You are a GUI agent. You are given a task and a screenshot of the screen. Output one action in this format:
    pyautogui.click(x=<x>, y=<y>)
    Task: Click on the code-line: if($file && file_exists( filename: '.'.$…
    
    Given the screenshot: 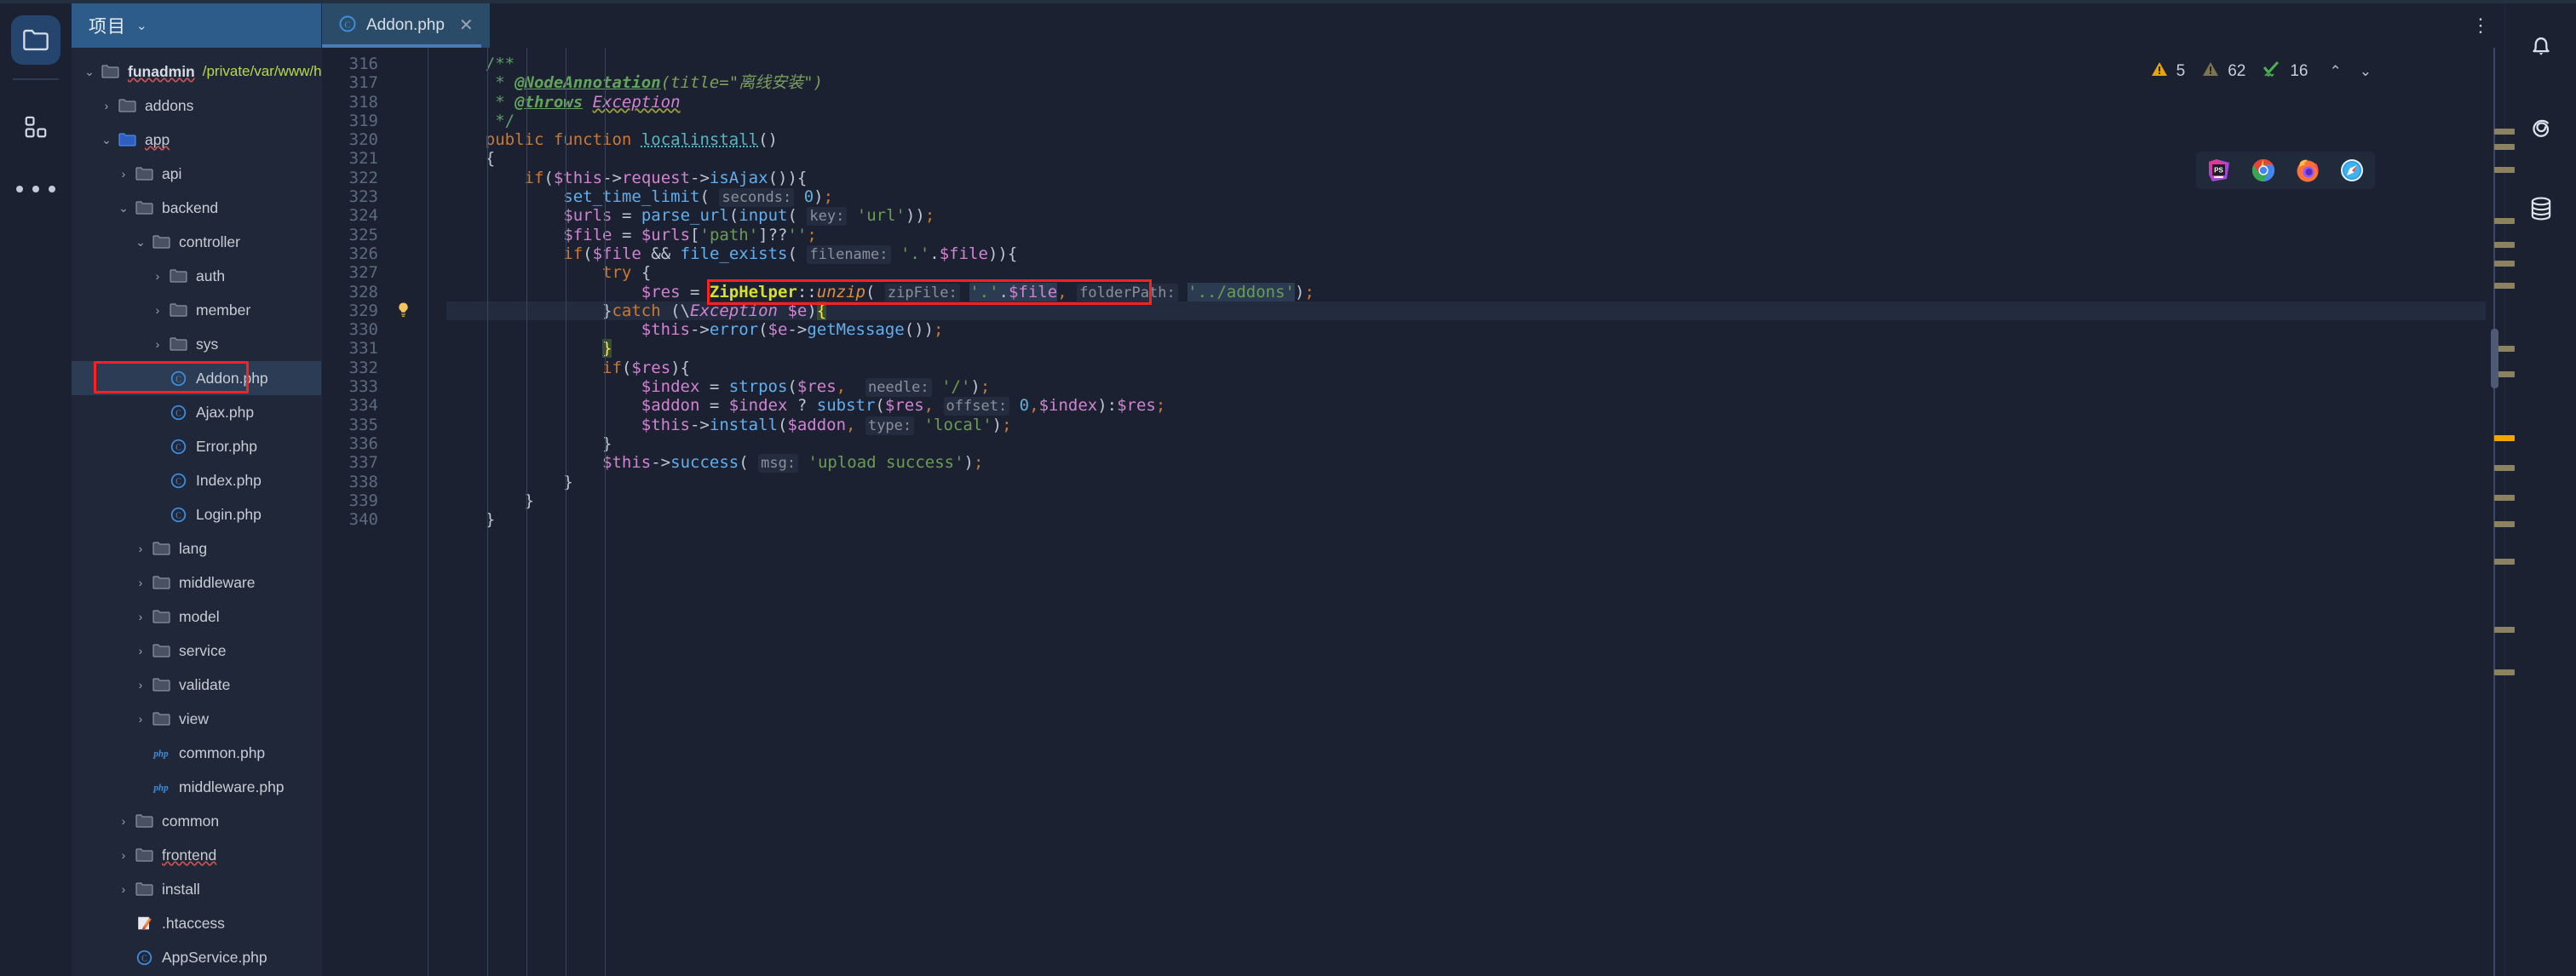 What is the action you would take?
    pyautogui.click(x=1466, y=254)
    